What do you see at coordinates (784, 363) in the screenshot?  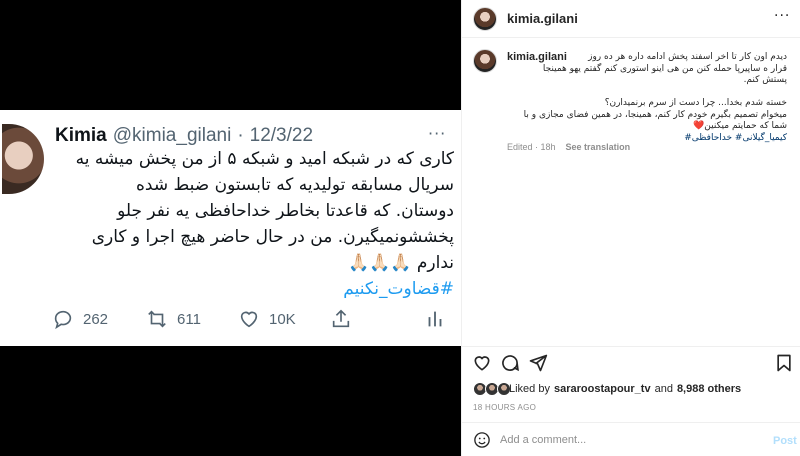 I see `bookmark-icon` at bounding box center [784, 363].